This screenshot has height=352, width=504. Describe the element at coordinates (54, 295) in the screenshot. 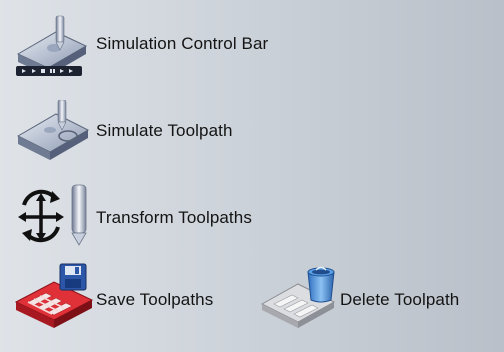

I see `save-toolpaths-icon` at that location.